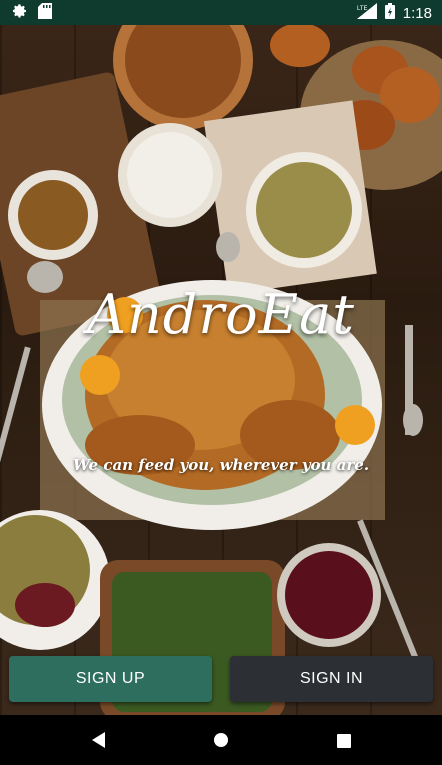  I want to click on back-icon, so click(99, 742).